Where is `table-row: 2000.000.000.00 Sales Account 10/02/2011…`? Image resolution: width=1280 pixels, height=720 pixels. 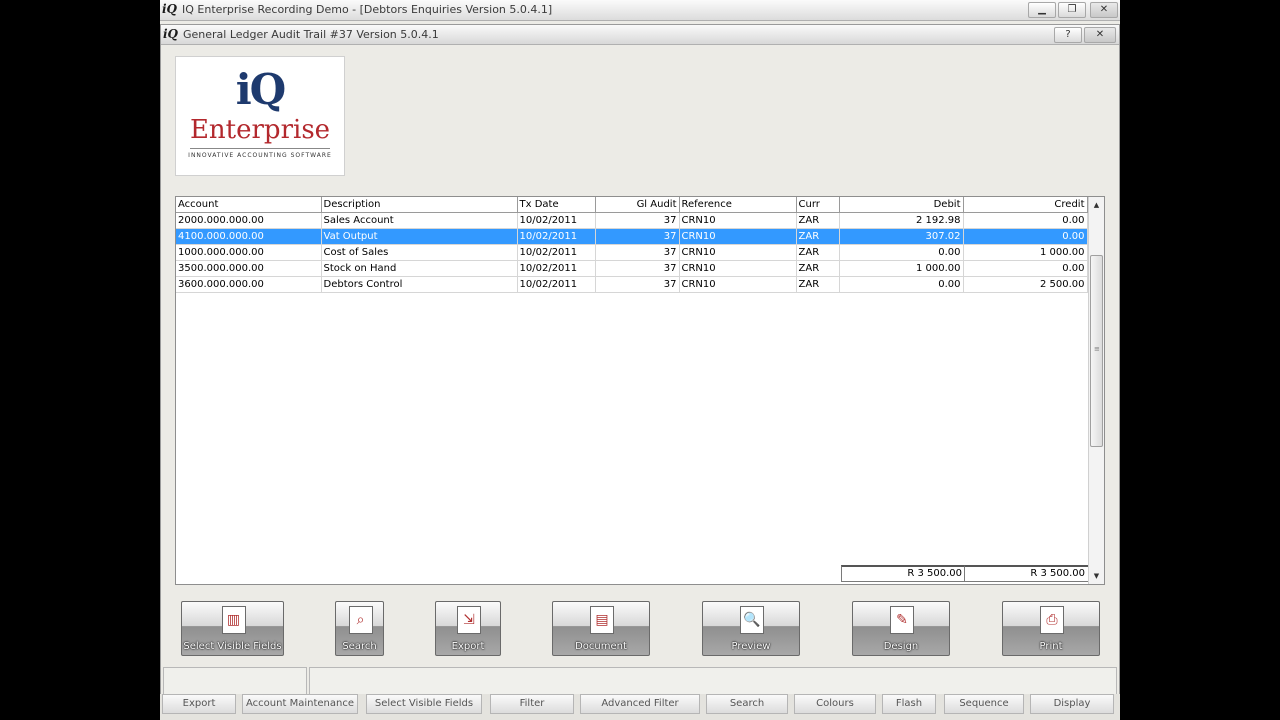 table-row: 2000.000.000.00 Sales Account 10/02/2011… is located at coordinates (632, 220).